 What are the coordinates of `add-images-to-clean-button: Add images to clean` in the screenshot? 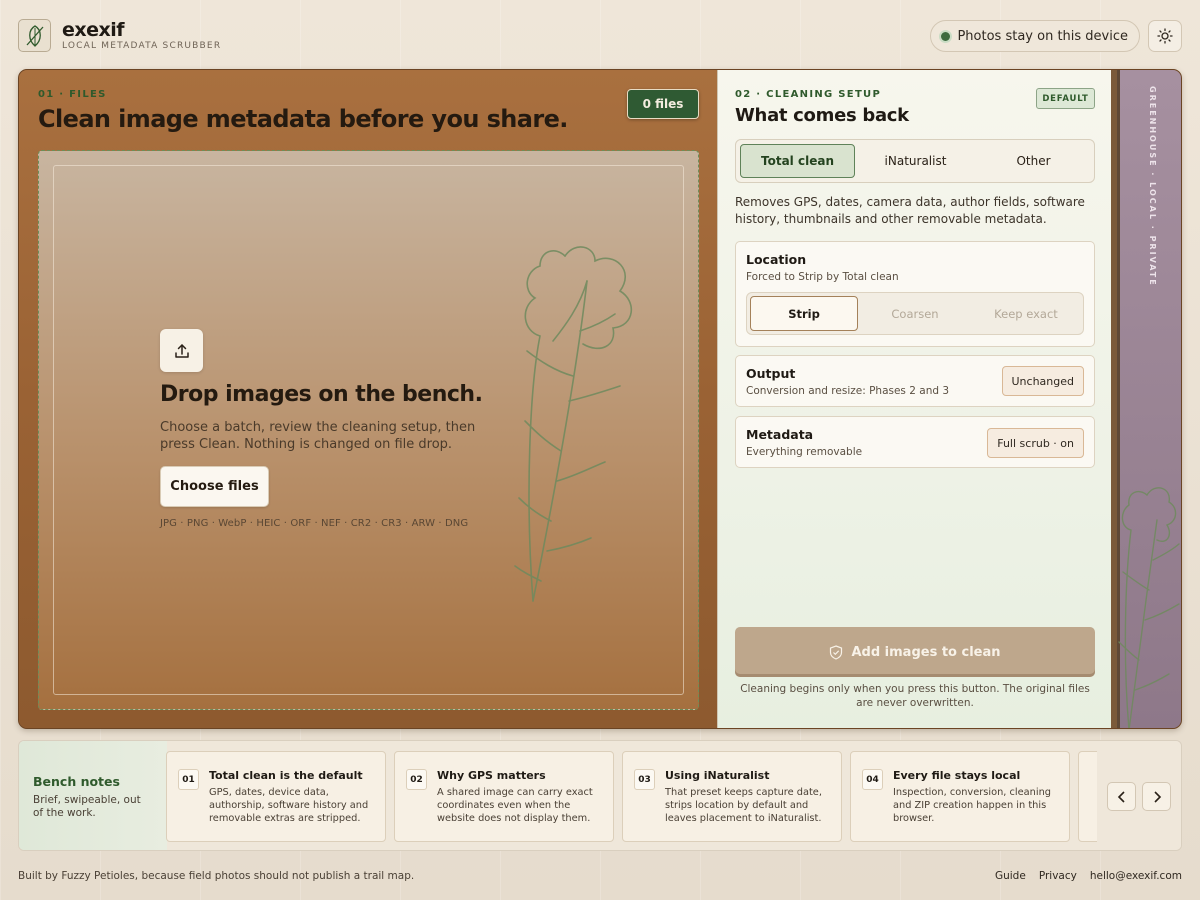 It's located at (915, 652).